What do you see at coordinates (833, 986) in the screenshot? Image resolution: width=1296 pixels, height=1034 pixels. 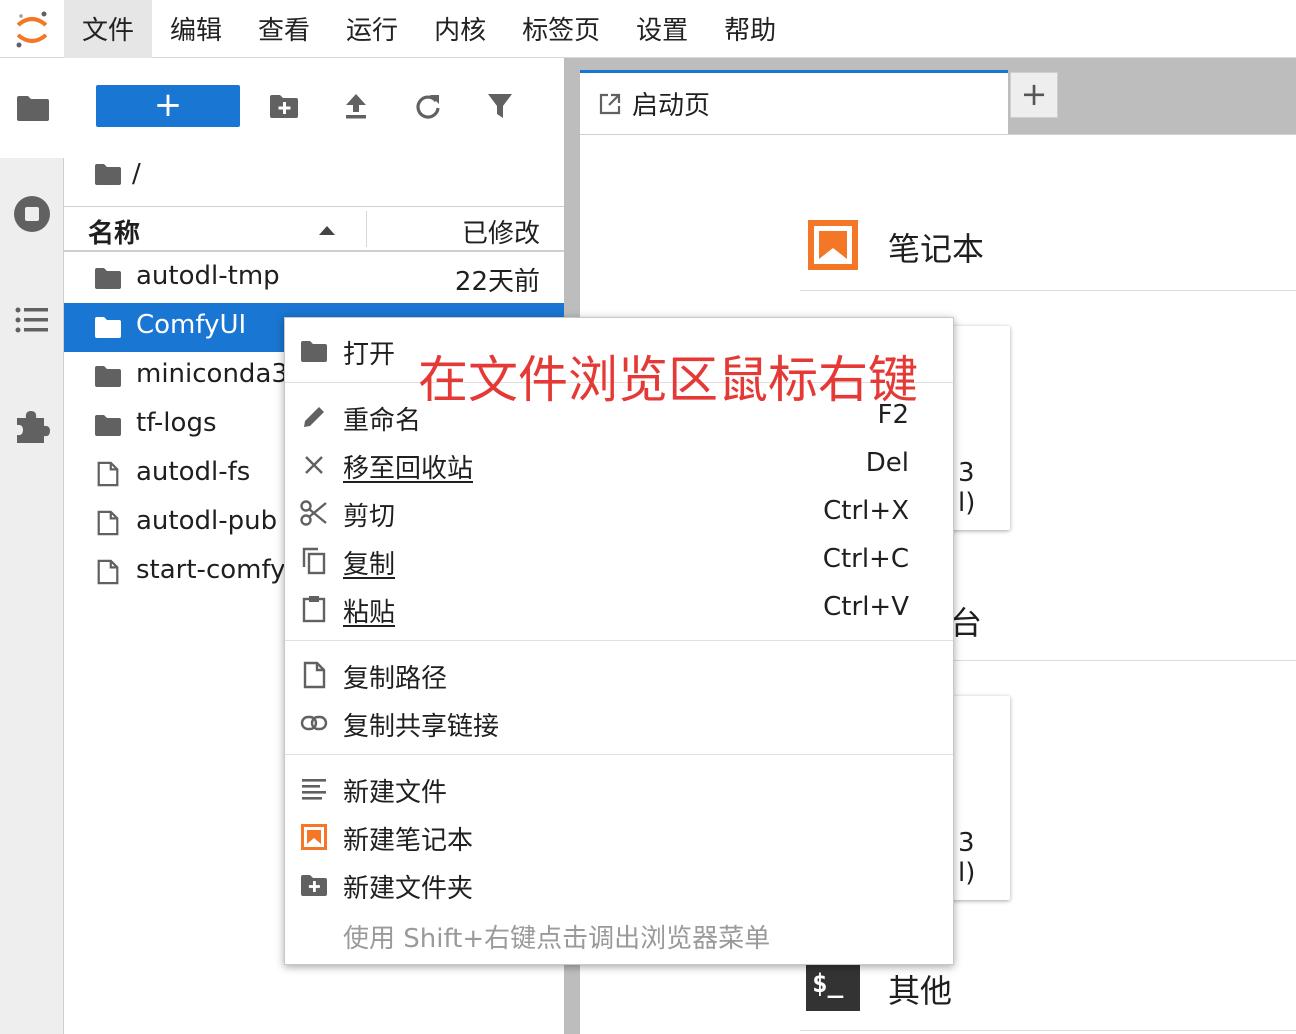 I see `terminal-section-icon: $_` at bounding box center [833, 986].